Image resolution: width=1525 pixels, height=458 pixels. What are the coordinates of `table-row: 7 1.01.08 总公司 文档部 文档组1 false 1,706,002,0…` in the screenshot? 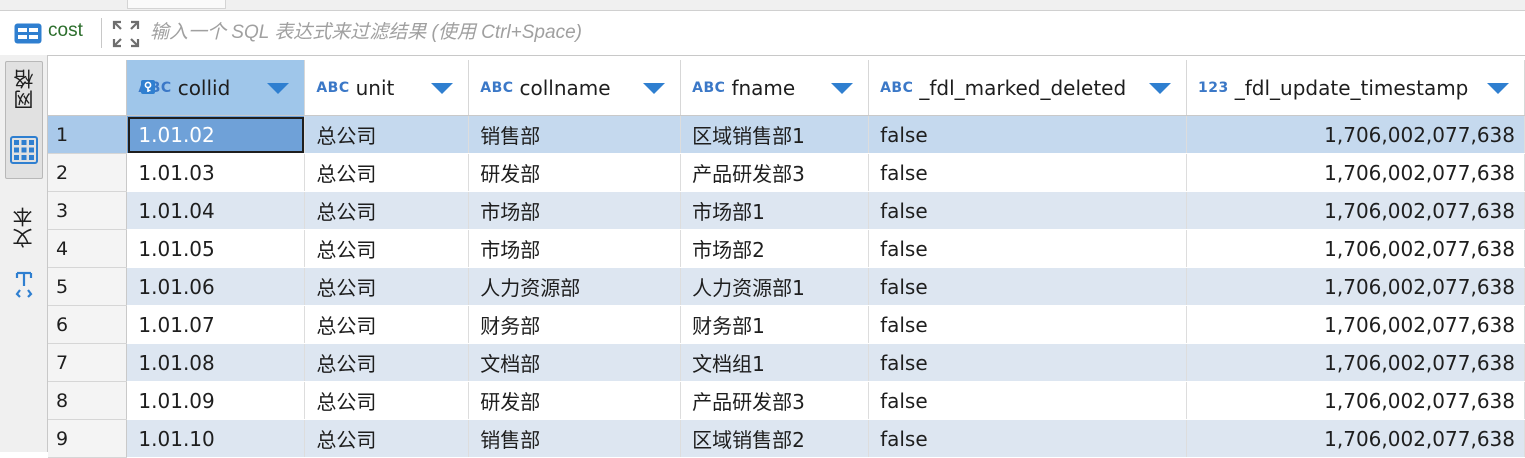 It's located at (786, 362).